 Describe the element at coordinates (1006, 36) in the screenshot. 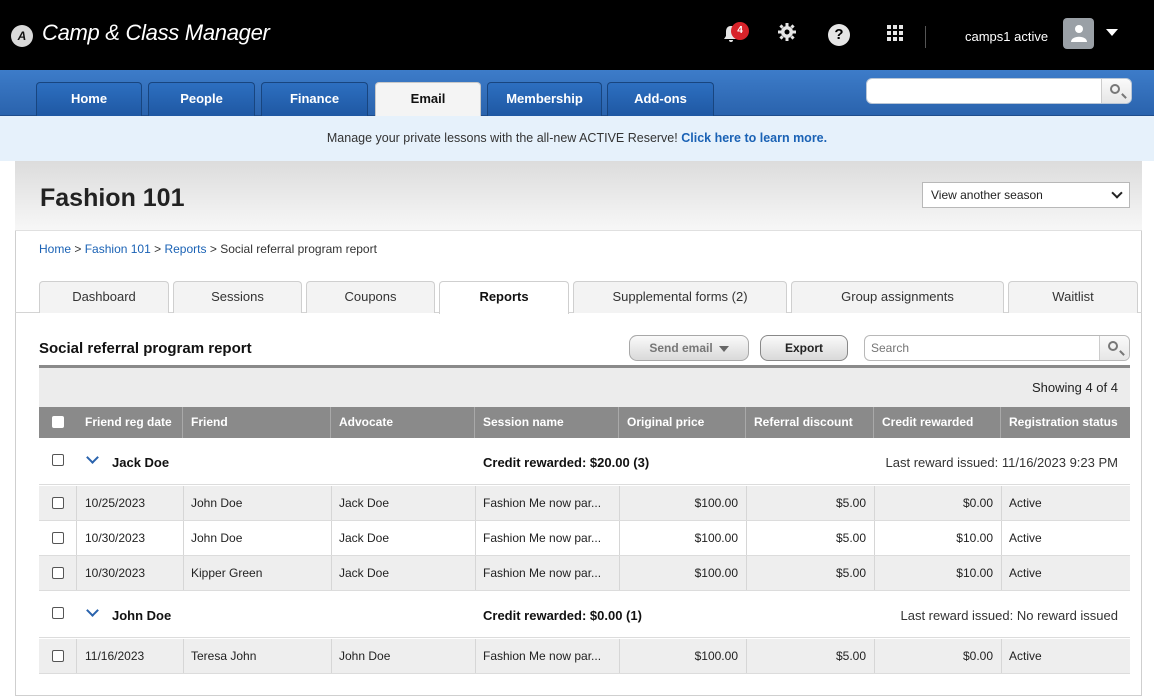

I see `user-name: camps1 active` at that location.